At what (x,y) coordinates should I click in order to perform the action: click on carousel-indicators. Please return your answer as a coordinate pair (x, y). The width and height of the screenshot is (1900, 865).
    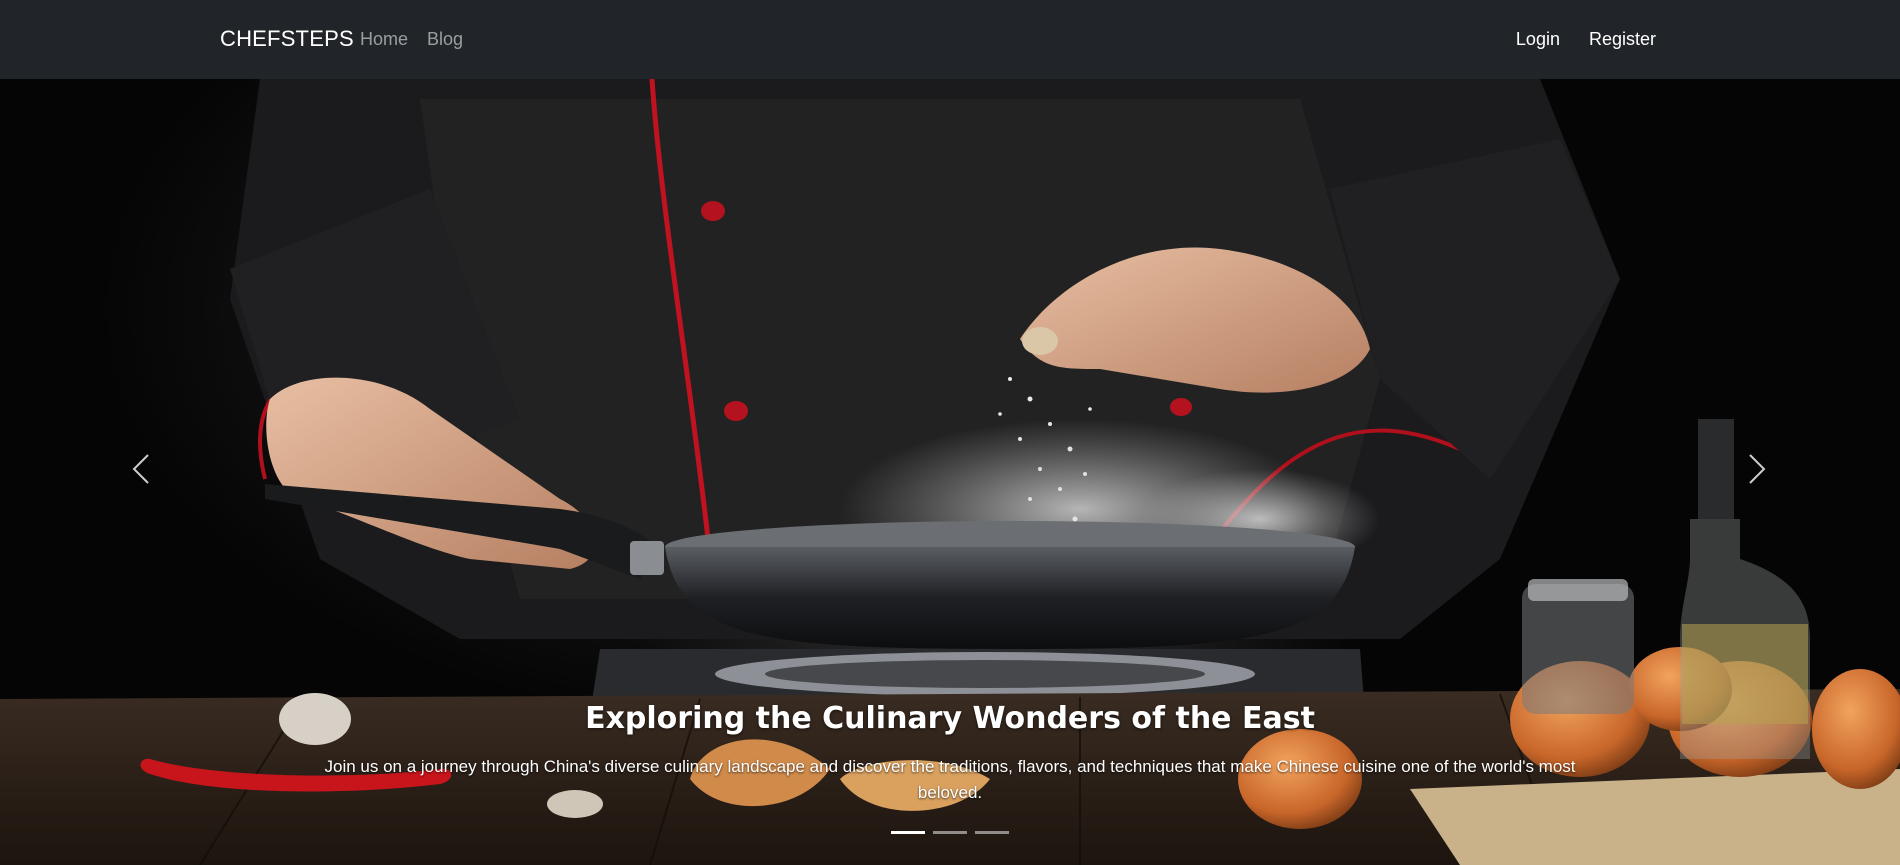
    Looking at the image, I should click on (950, 832).